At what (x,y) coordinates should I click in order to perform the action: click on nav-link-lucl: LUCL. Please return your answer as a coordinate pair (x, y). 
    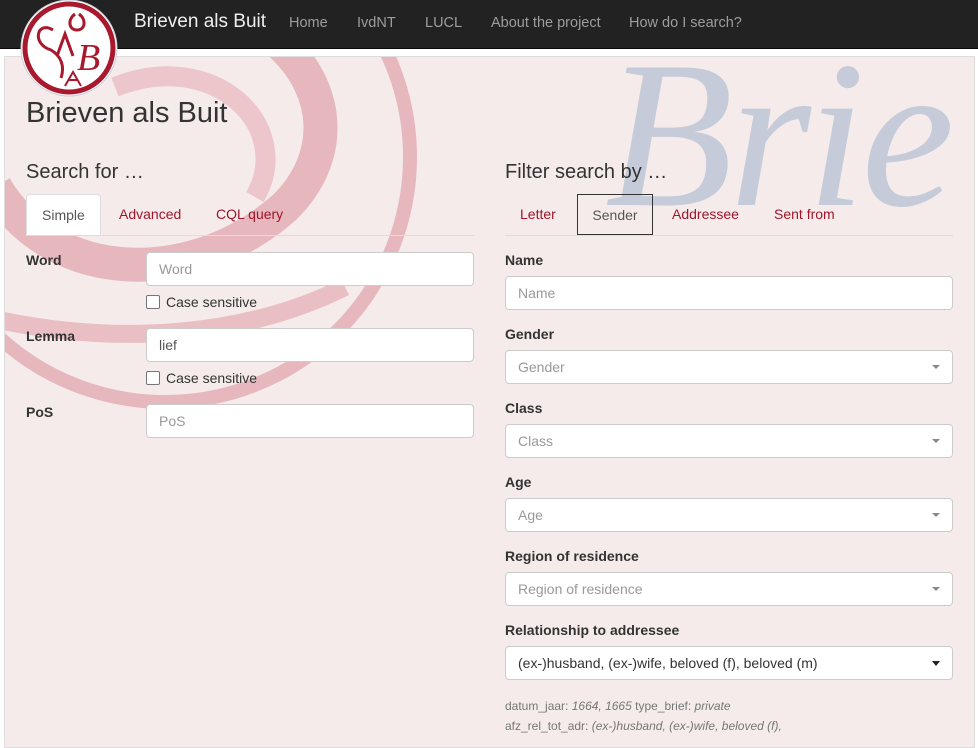
    Looking at the image, I should click on (443, 23).